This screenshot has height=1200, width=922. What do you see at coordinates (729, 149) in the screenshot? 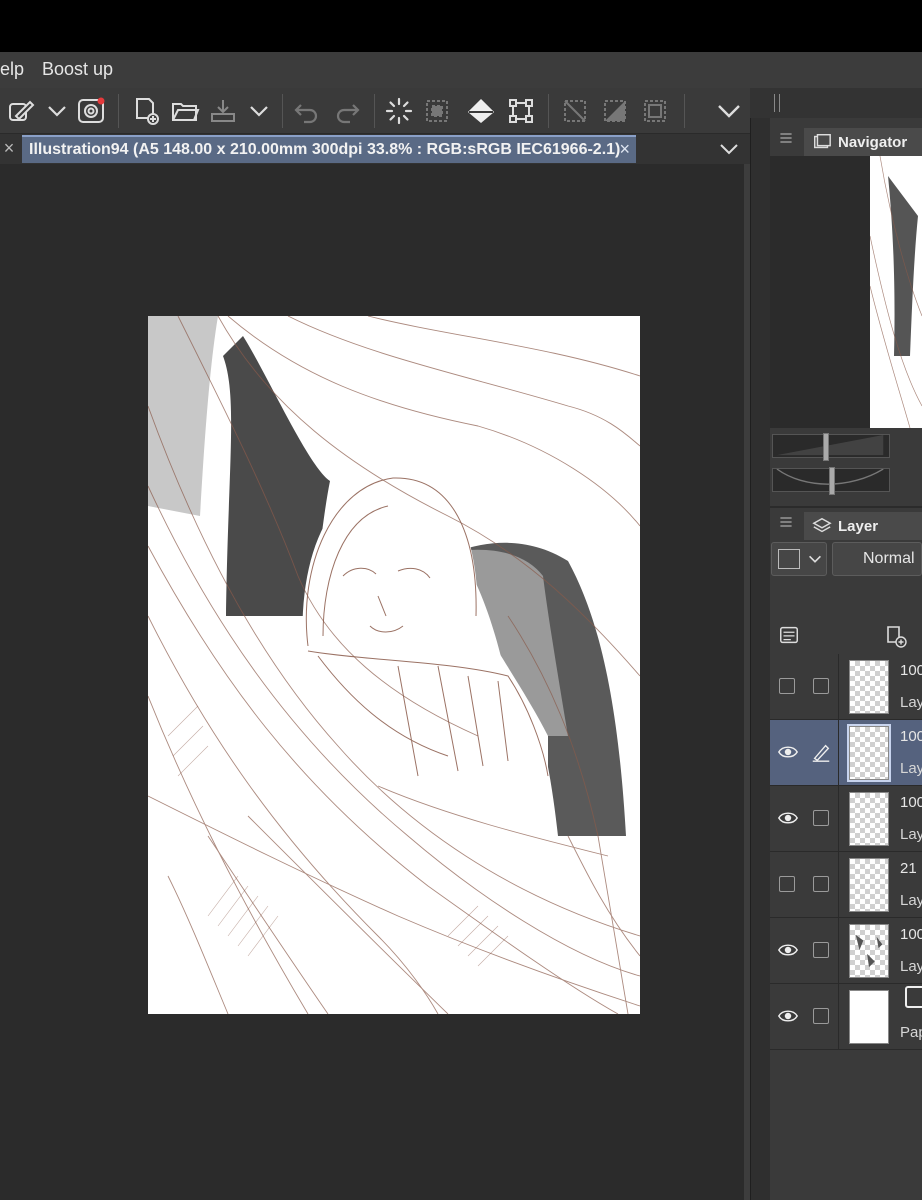
I see `tab-list-chevron-icon` at bounding box center [729, 149].